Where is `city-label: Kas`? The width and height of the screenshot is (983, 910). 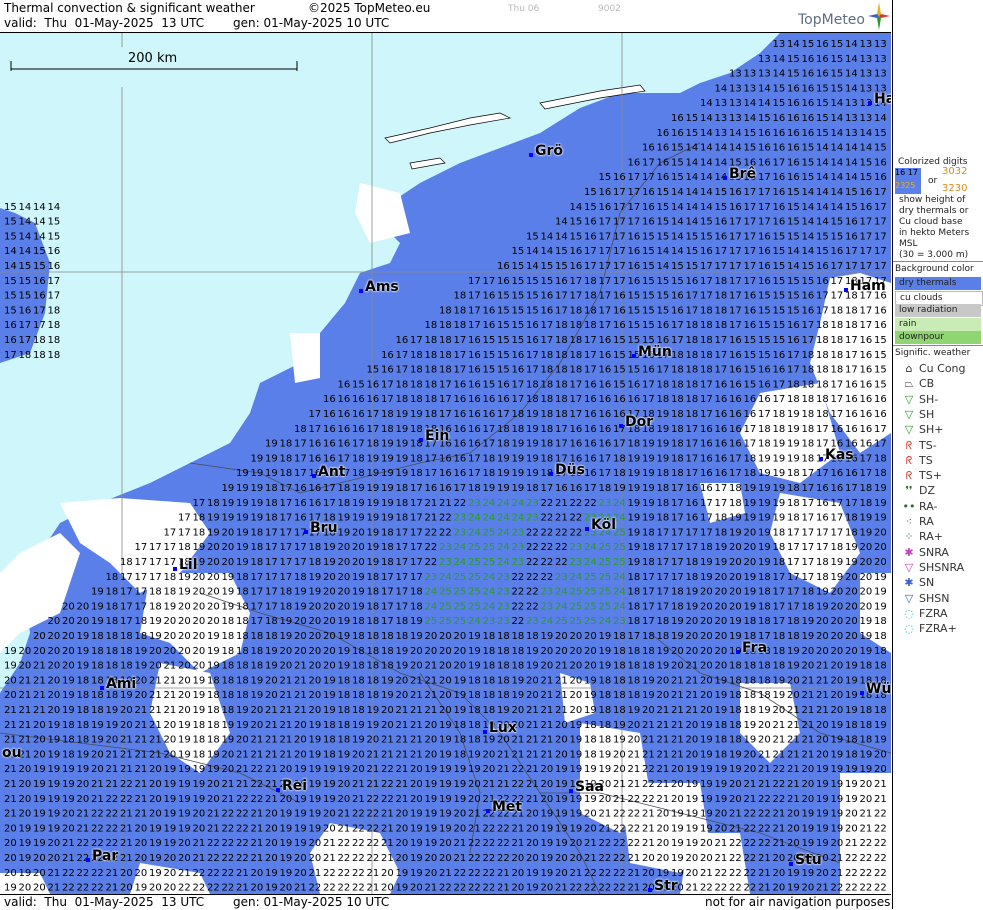 city-label: Kas is located at coordinates (839, 455).